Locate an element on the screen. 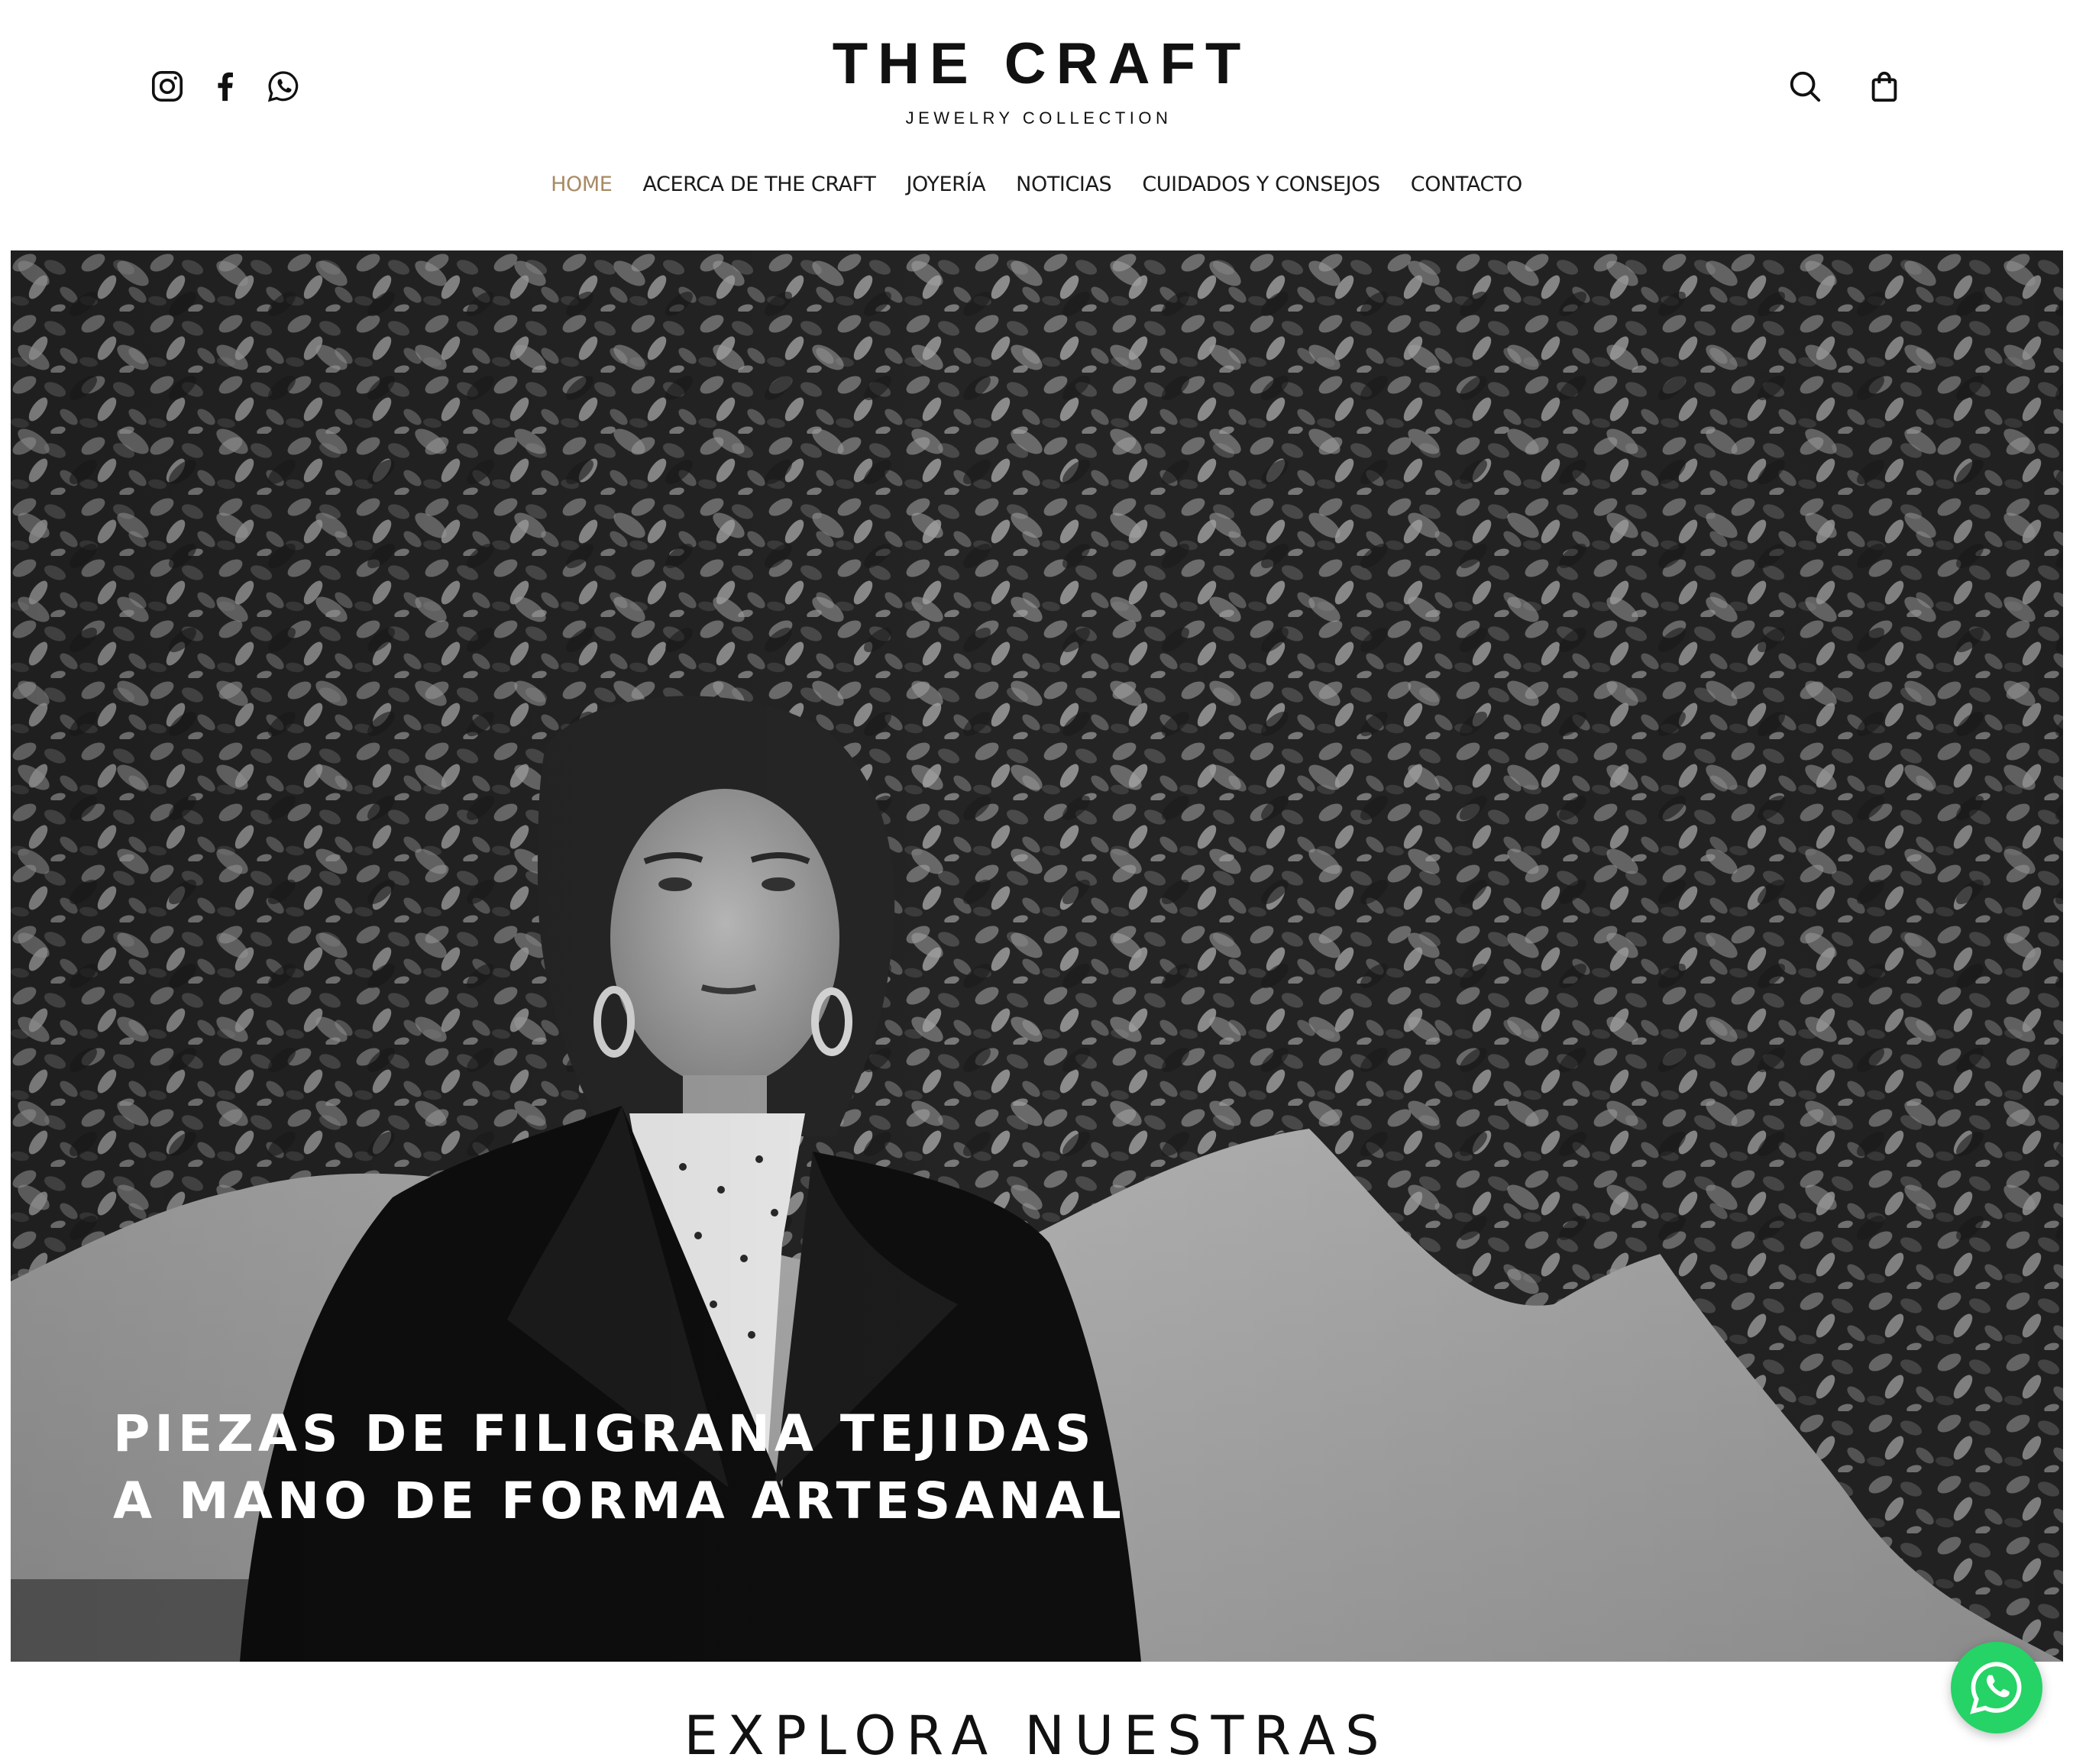  brand-subtitle: JEWELRY COLLECTION is located at coordinates (1038, 118).